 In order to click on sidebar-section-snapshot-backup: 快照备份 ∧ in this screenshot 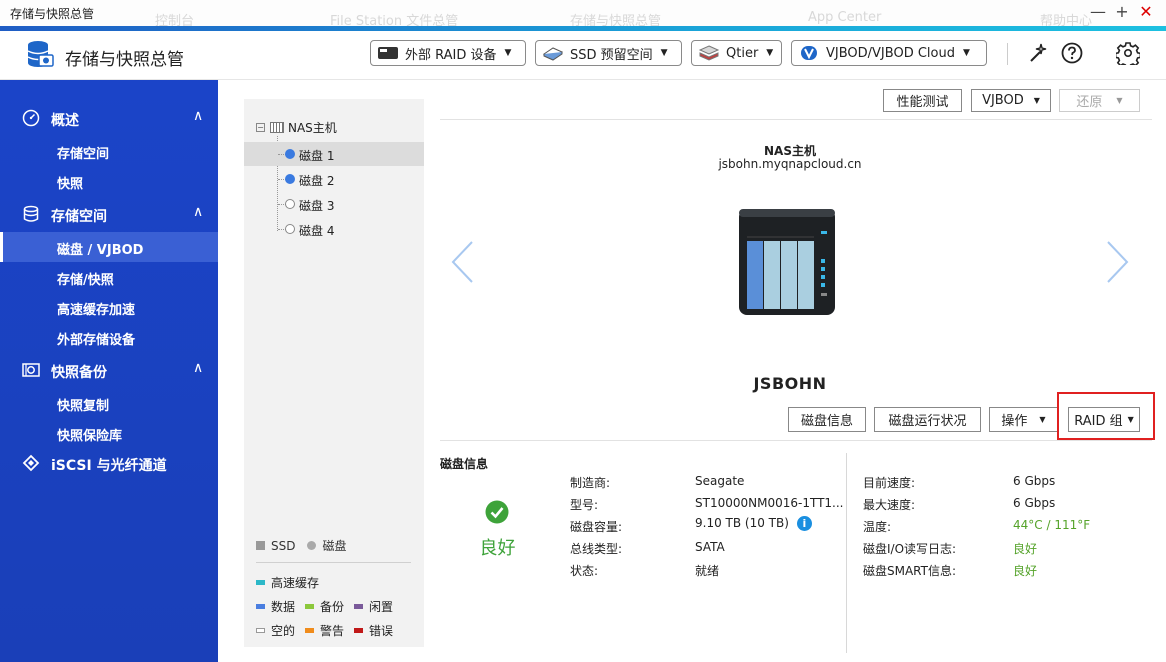, I will do `click(109, 370)`.